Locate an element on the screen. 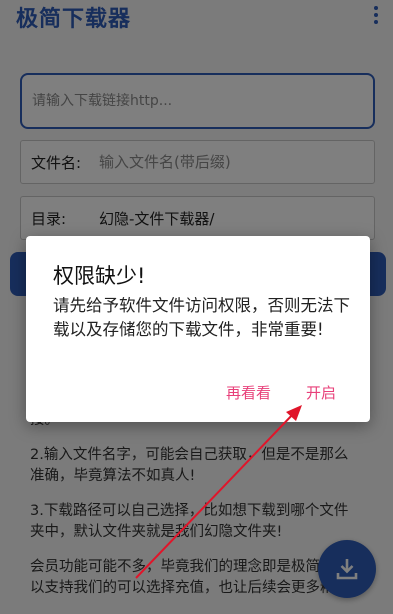  enable-permission-button: 开启 is located at coordinates (321, 392).